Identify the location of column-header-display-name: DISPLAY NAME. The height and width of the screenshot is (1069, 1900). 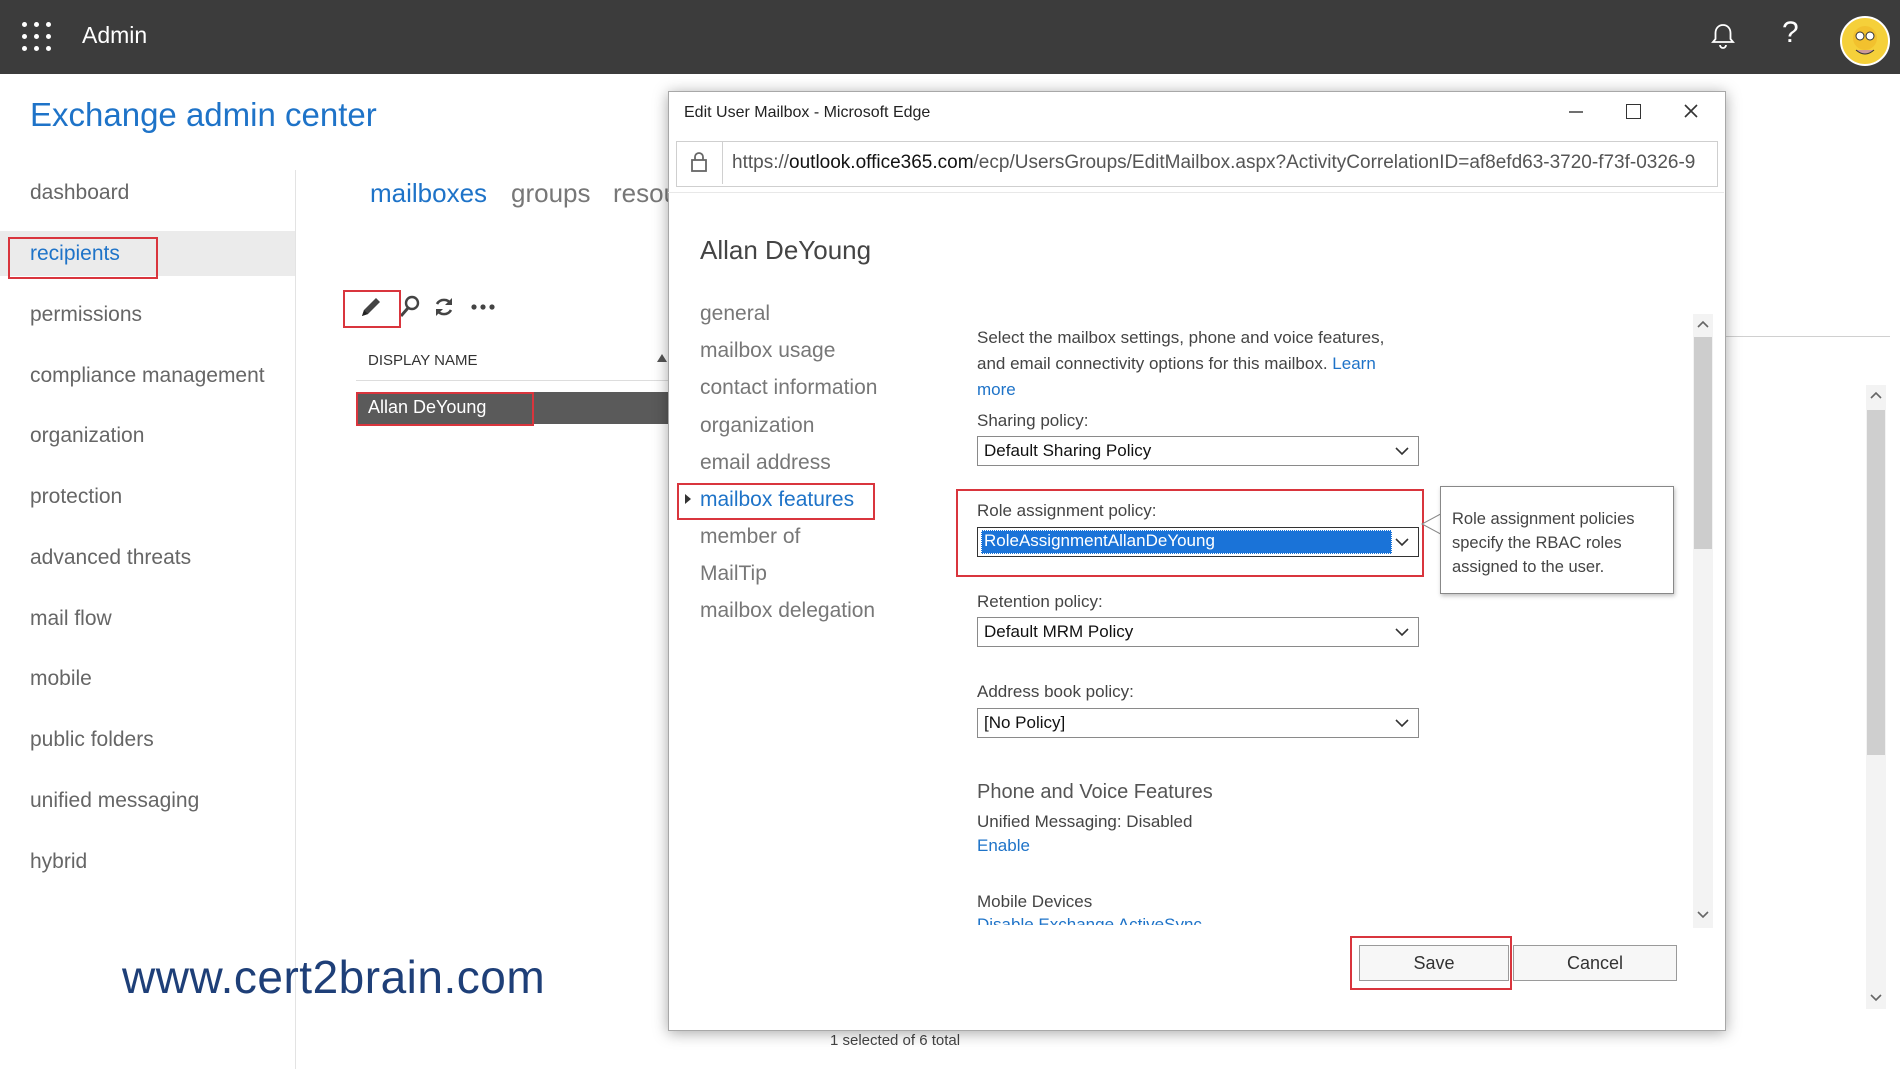
(422, 360).